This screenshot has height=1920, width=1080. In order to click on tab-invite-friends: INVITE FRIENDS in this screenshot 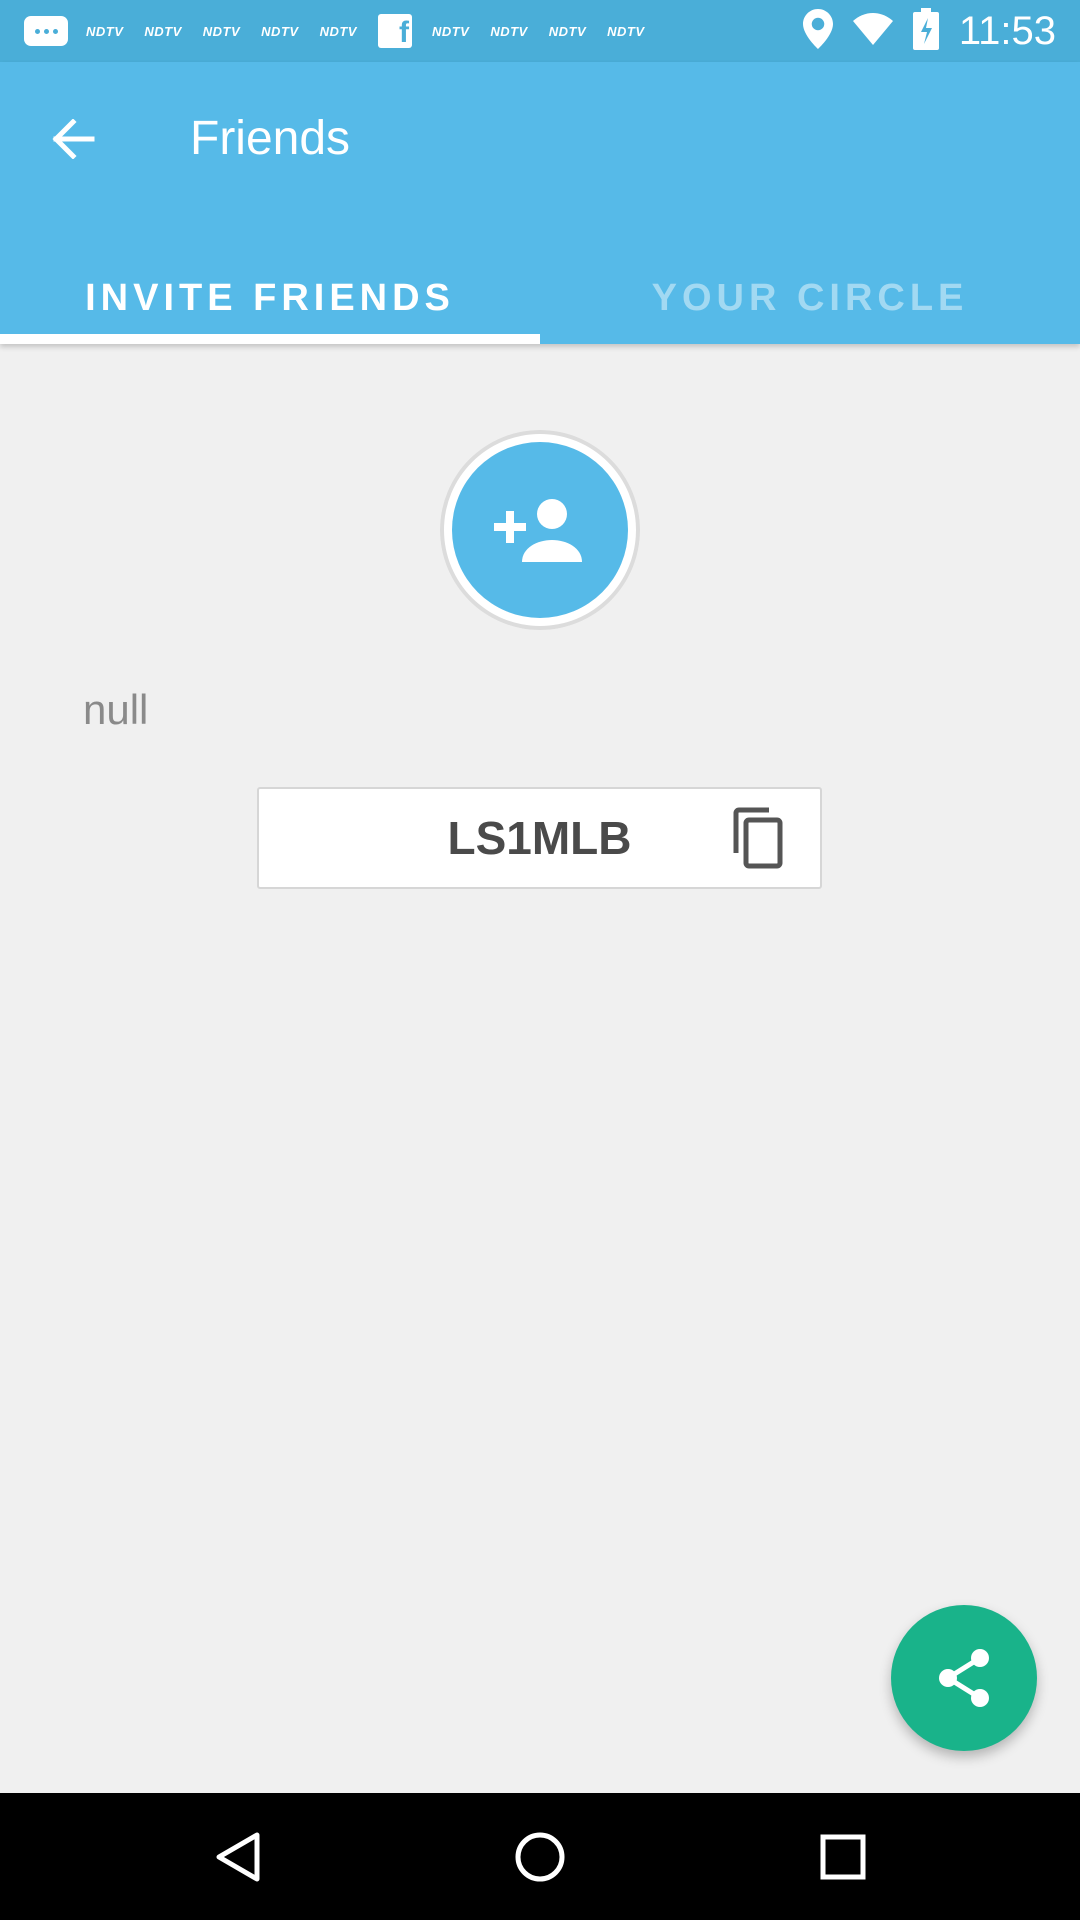, I will do `click(270, 298)`.